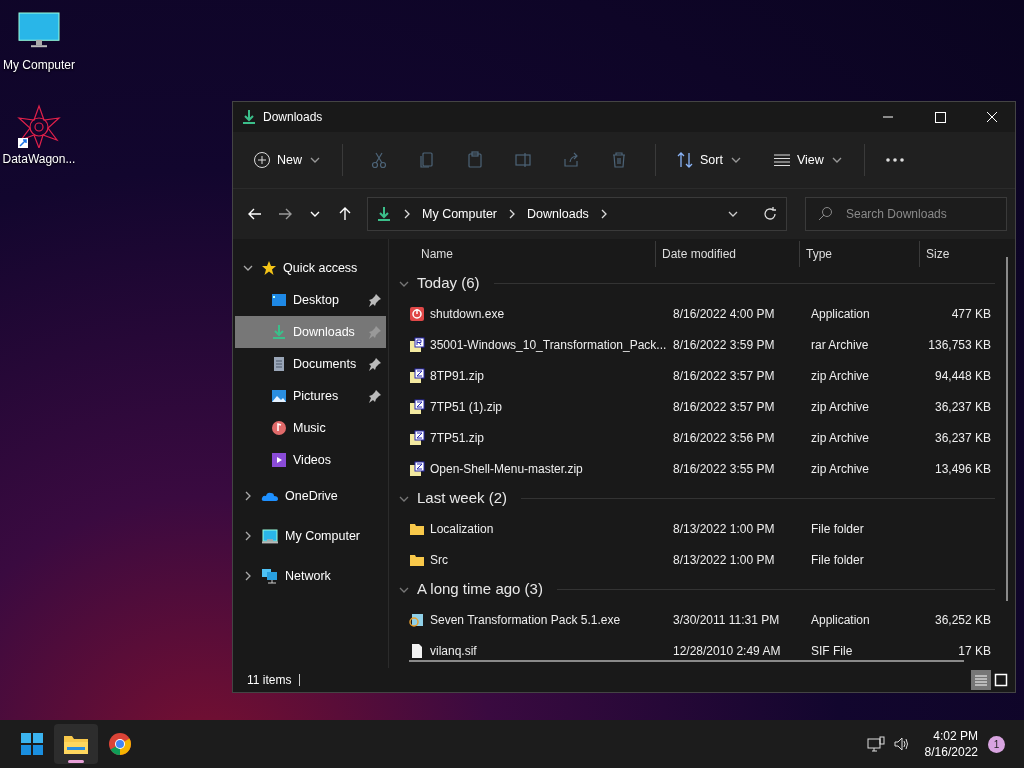  I want to click on file-name-cell: vilanq.sif, so click(533, 650).